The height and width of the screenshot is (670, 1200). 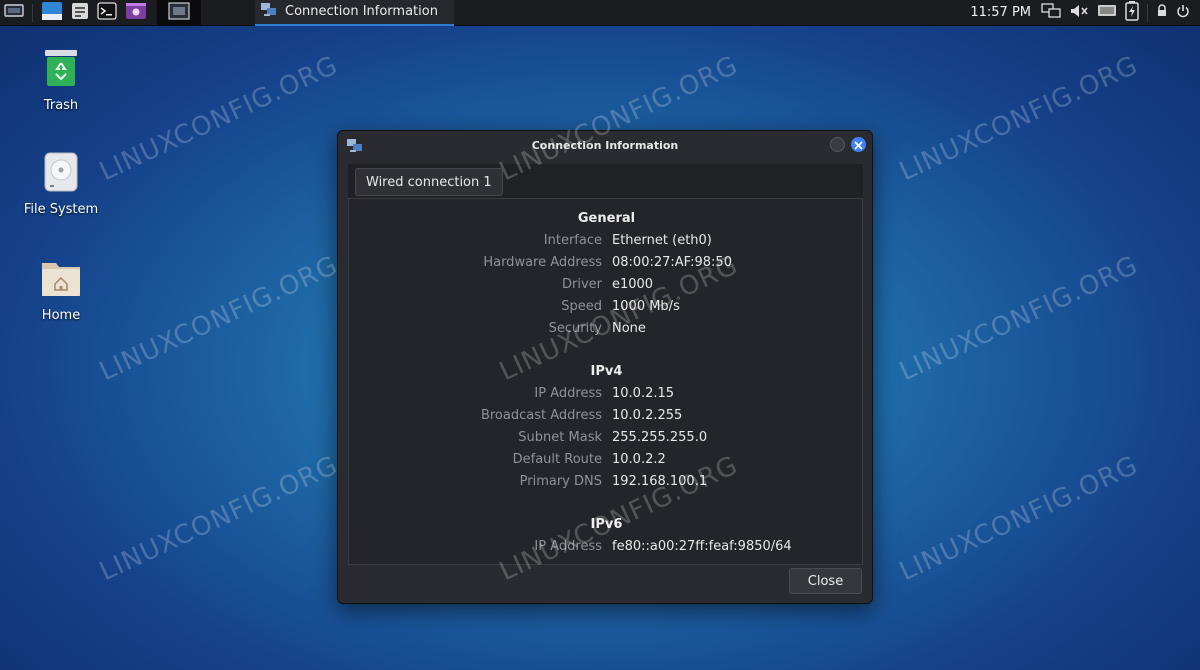 What do you see at coordinates (61, 280) in the screenshot?
I see `home-folder-icon` at bounding box center [61, 280].